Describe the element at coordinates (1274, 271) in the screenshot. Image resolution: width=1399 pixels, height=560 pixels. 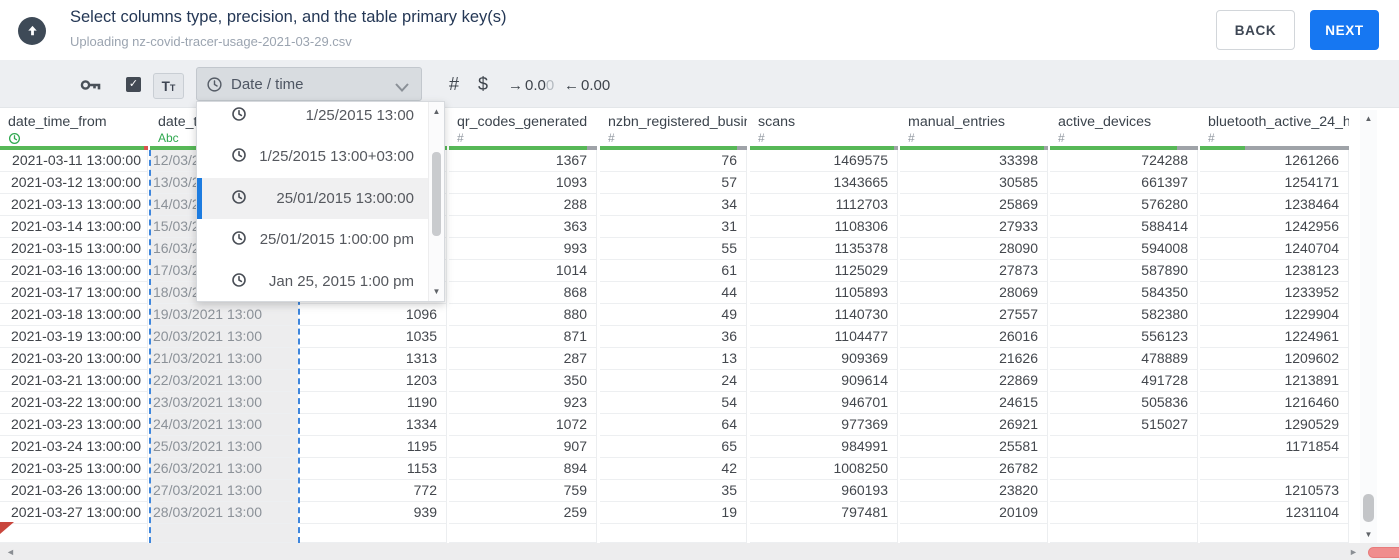
I see `cell: 1238123` at that location.